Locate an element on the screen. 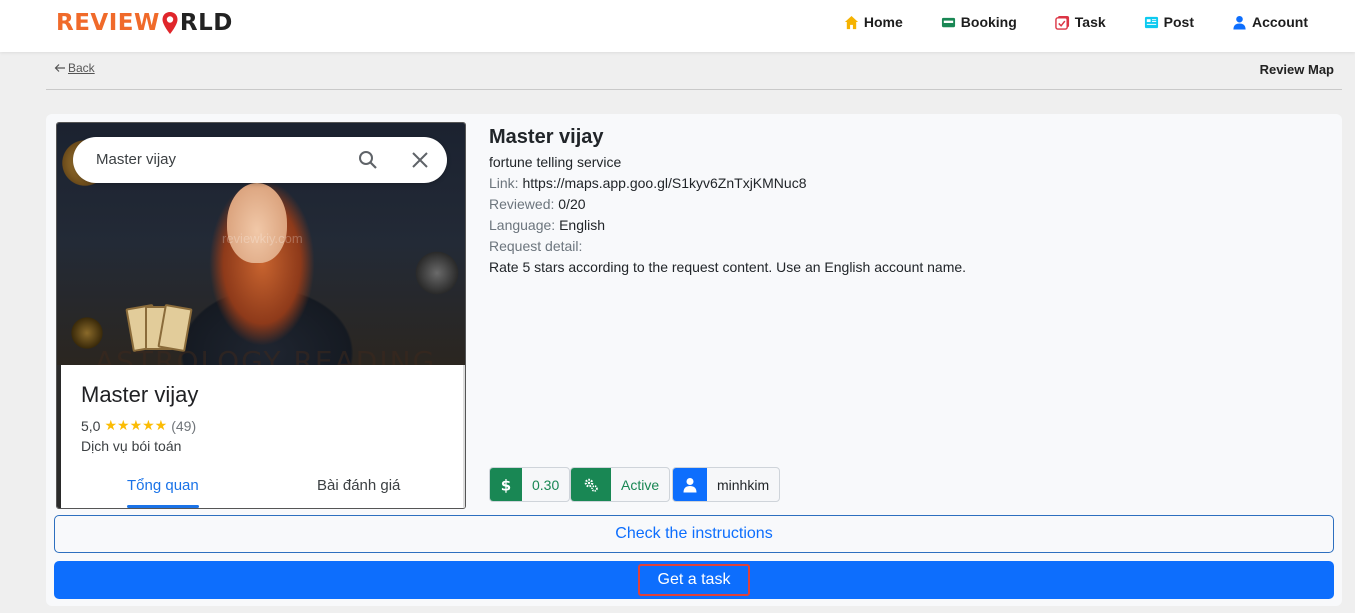  maps-tab-overview: Tổng quan is located at coordinates (163, 485).